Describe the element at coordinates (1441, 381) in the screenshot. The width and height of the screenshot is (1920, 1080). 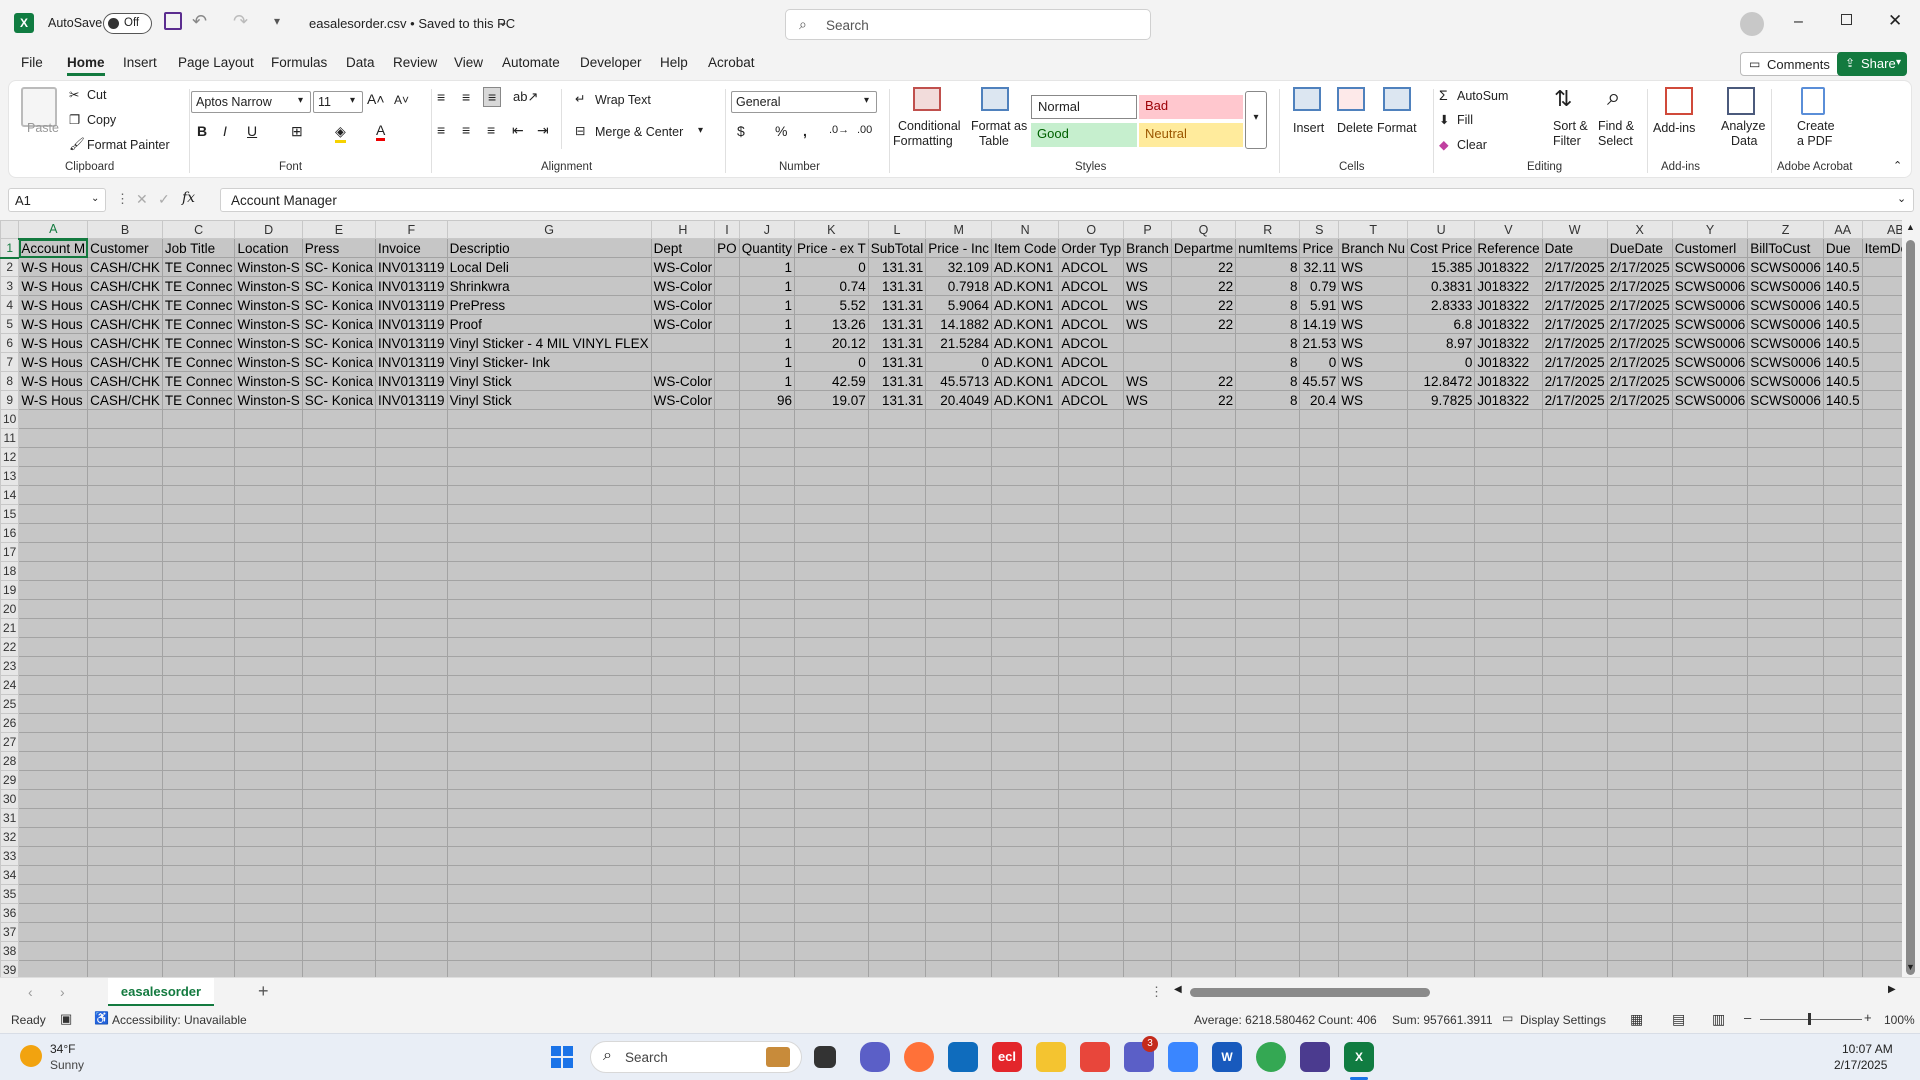
I see `cell: 12.8472` at that location.